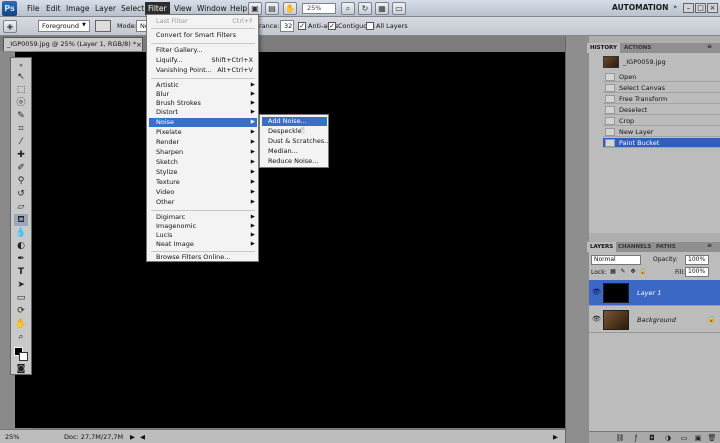  Describe the element at coordinates (365, 8) in the screenshot. I see `rotate-view-icon: ↻` at that location.